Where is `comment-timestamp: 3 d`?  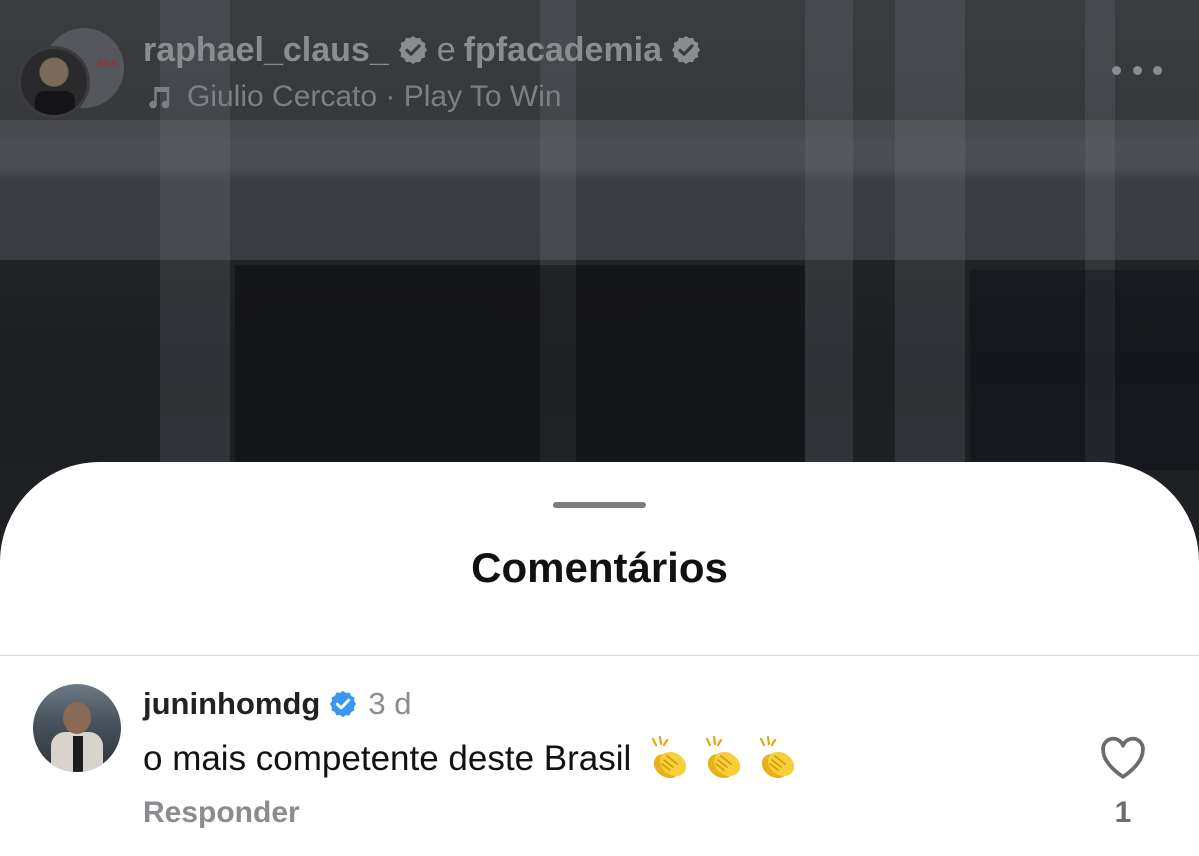 comment-timestamp: 3 d is located at coordinates (390, 703).